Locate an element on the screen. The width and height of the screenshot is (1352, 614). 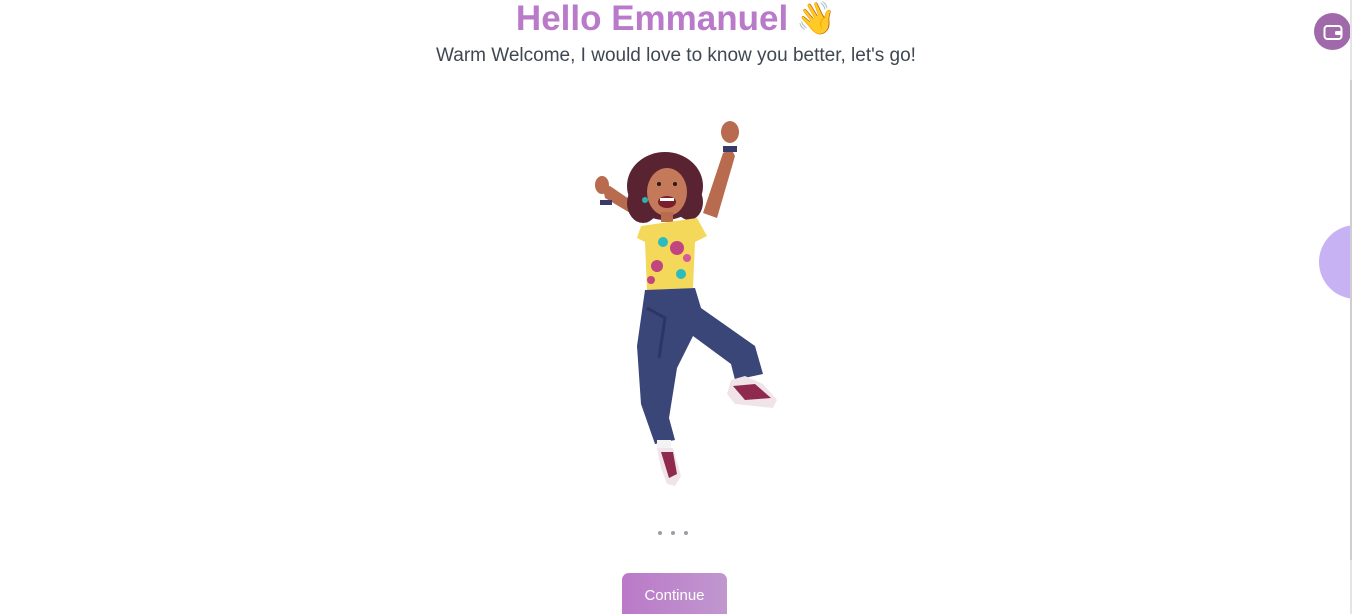
loading-dots-icon is located at coordinates (675, 535).